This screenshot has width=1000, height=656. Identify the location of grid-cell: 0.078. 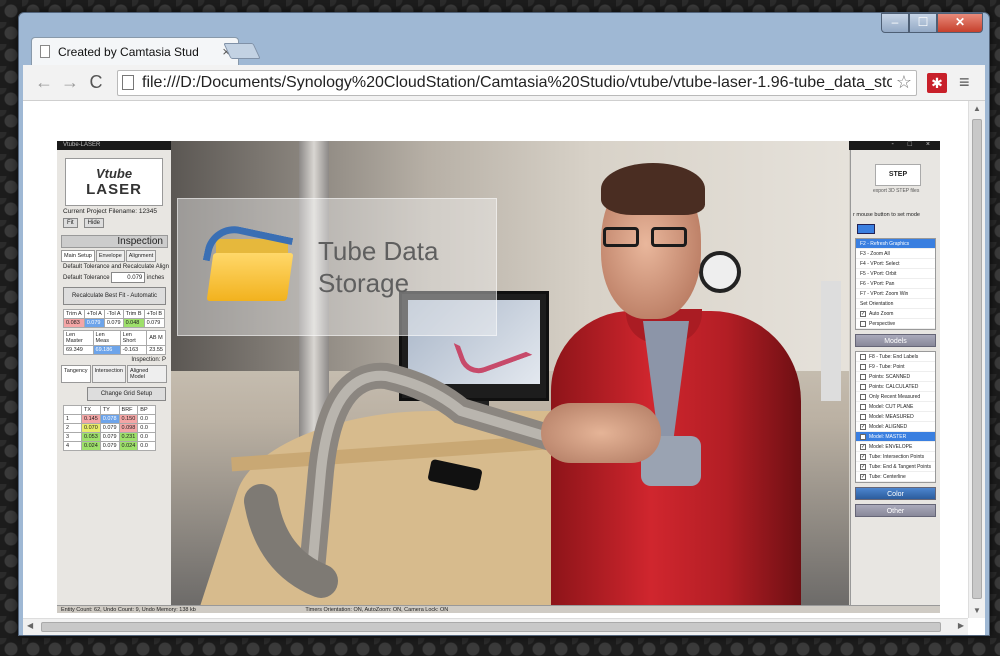
(109, 419).